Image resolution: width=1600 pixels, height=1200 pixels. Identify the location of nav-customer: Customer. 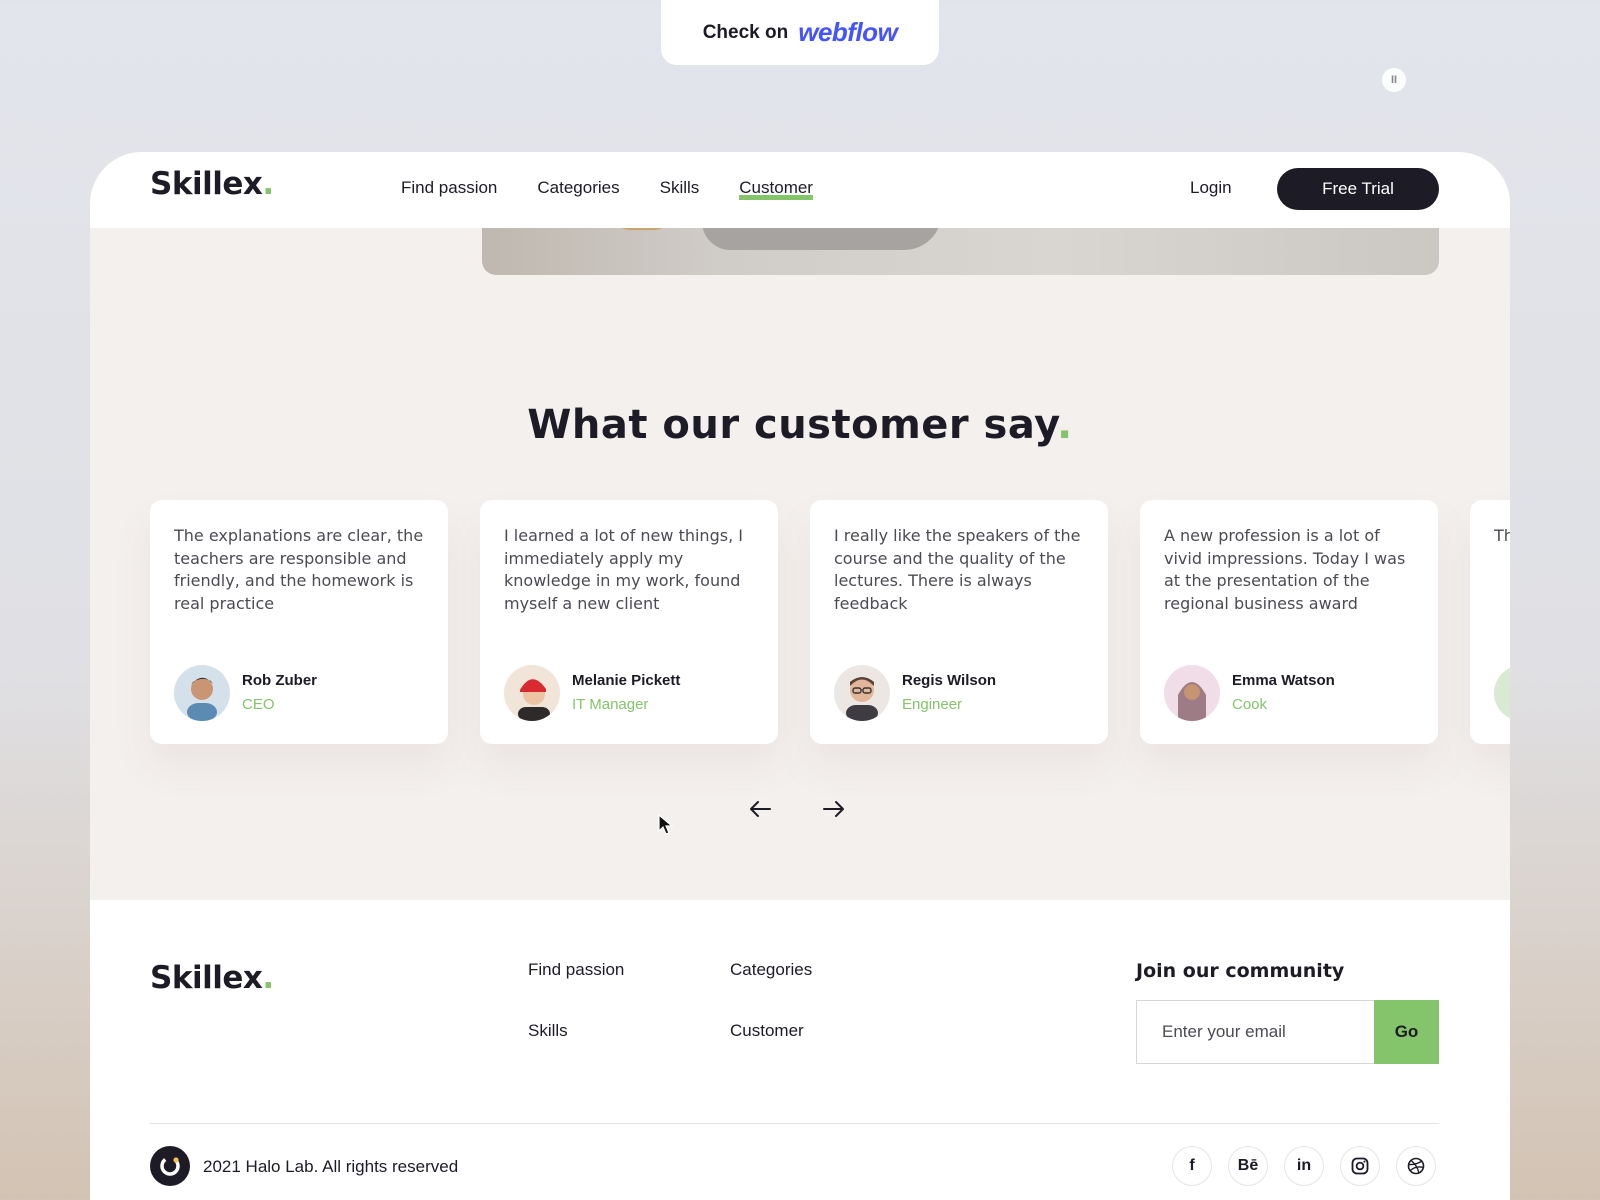
(776, 189).